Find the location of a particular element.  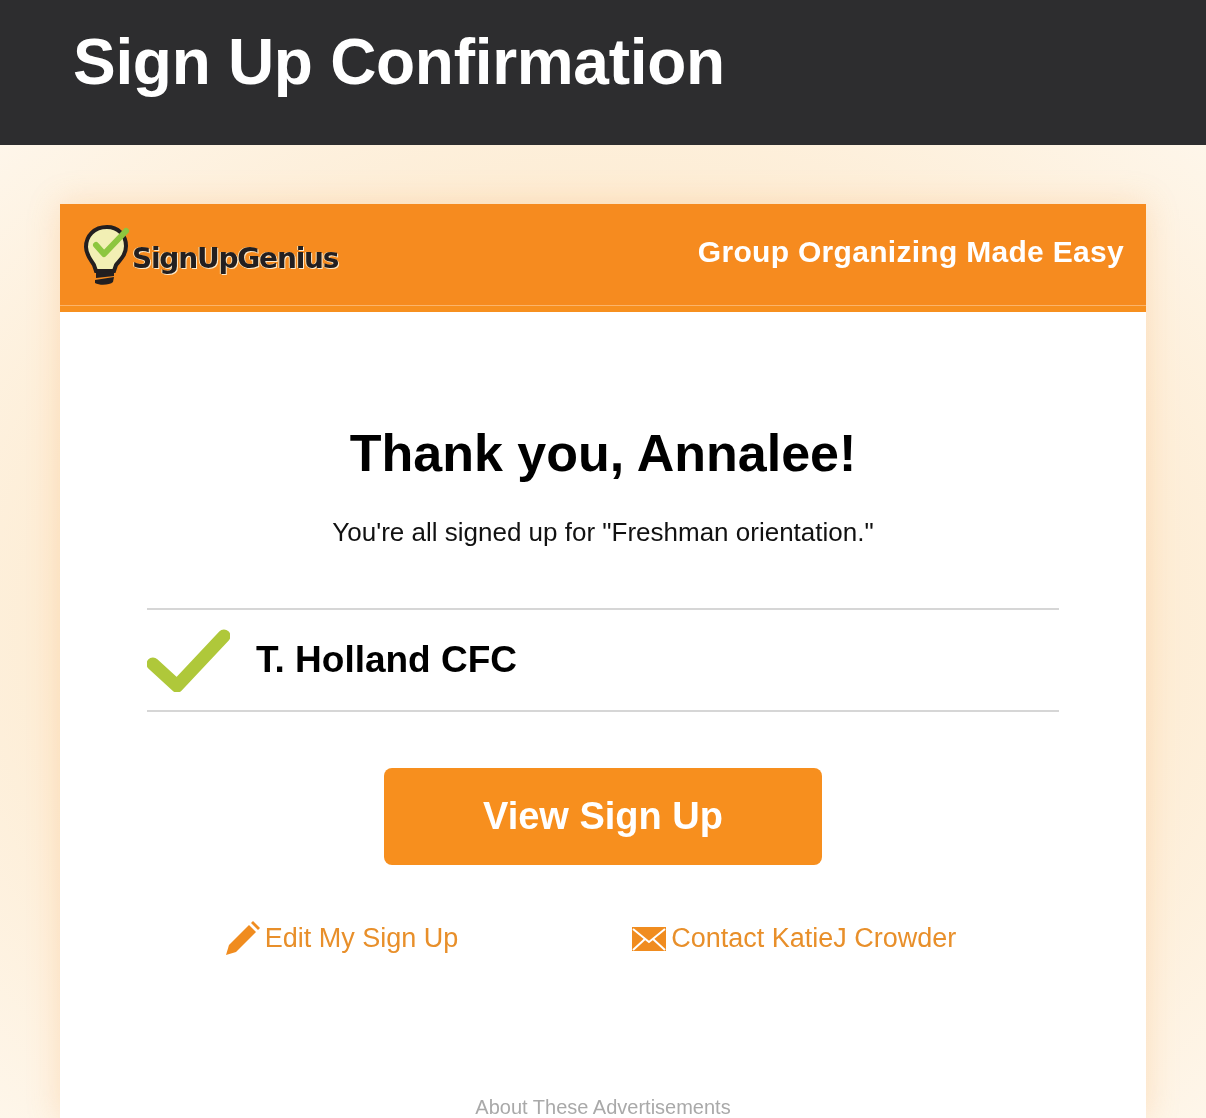

logo: SignUpGenius is located at coordinates (210, 255).